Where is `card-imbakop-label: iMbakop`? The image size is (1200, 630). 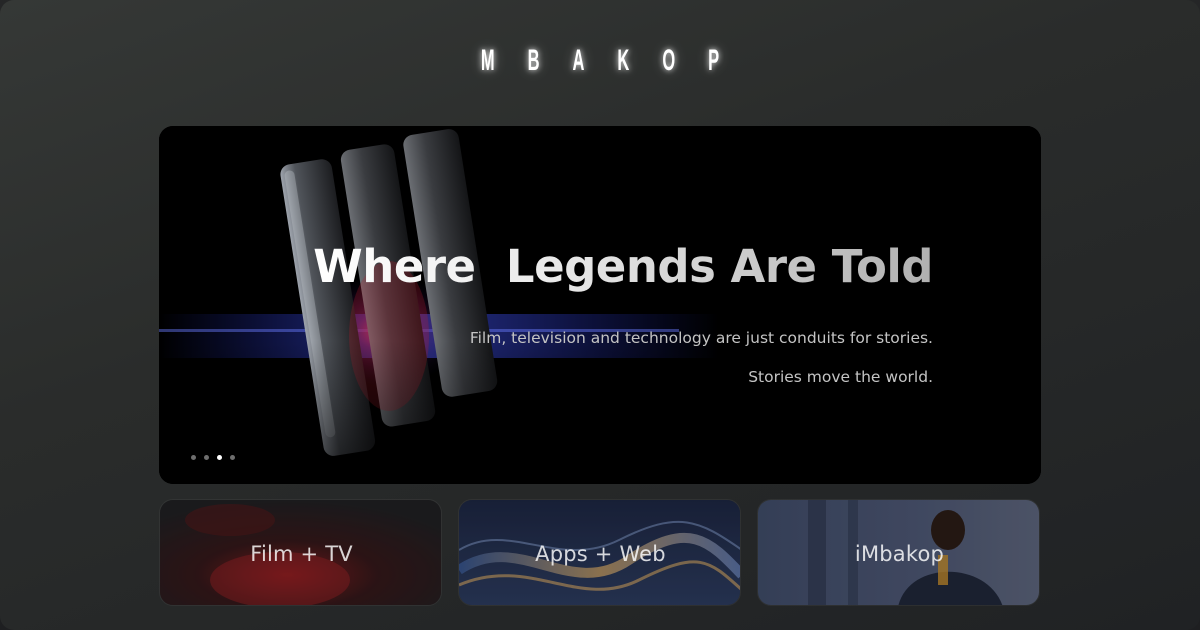 card-imbakop-label: iMbakop is located at coordinates (899, 553).